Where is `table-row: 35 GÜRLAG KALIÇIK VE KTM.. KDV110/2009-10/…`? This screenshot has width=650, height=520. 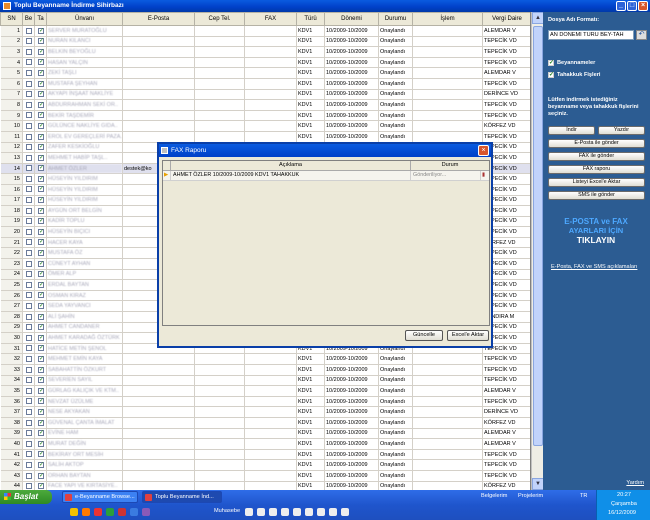 table-row: 35 GÜRLAG KALIÇIK VE KTM.. KDV110/2009-10/… is located at coordinates (265, 391).